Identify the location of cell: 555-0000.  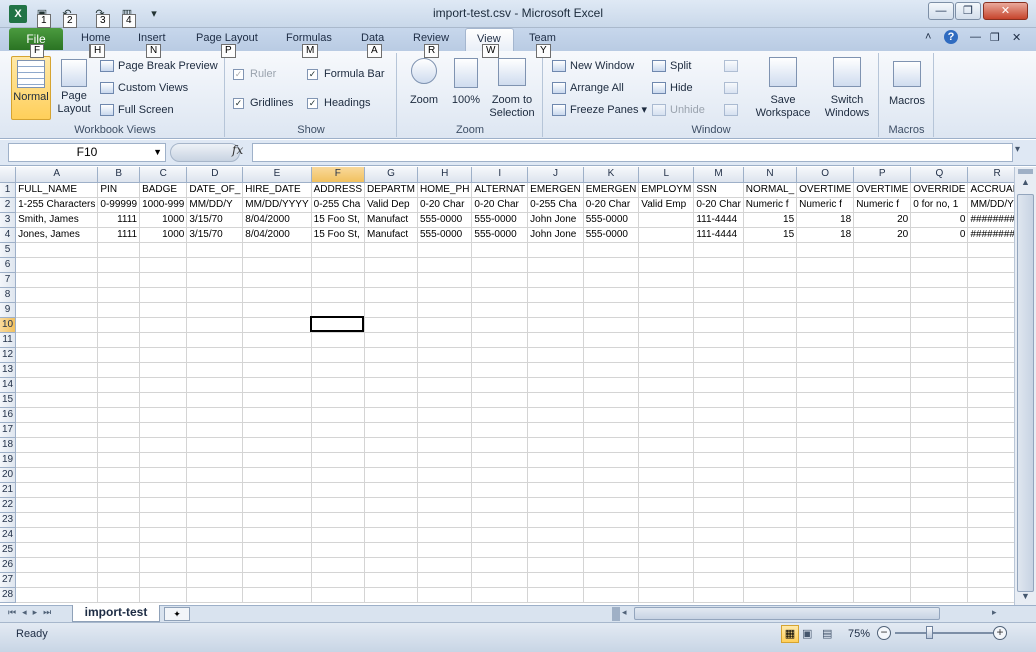
(445, 220).